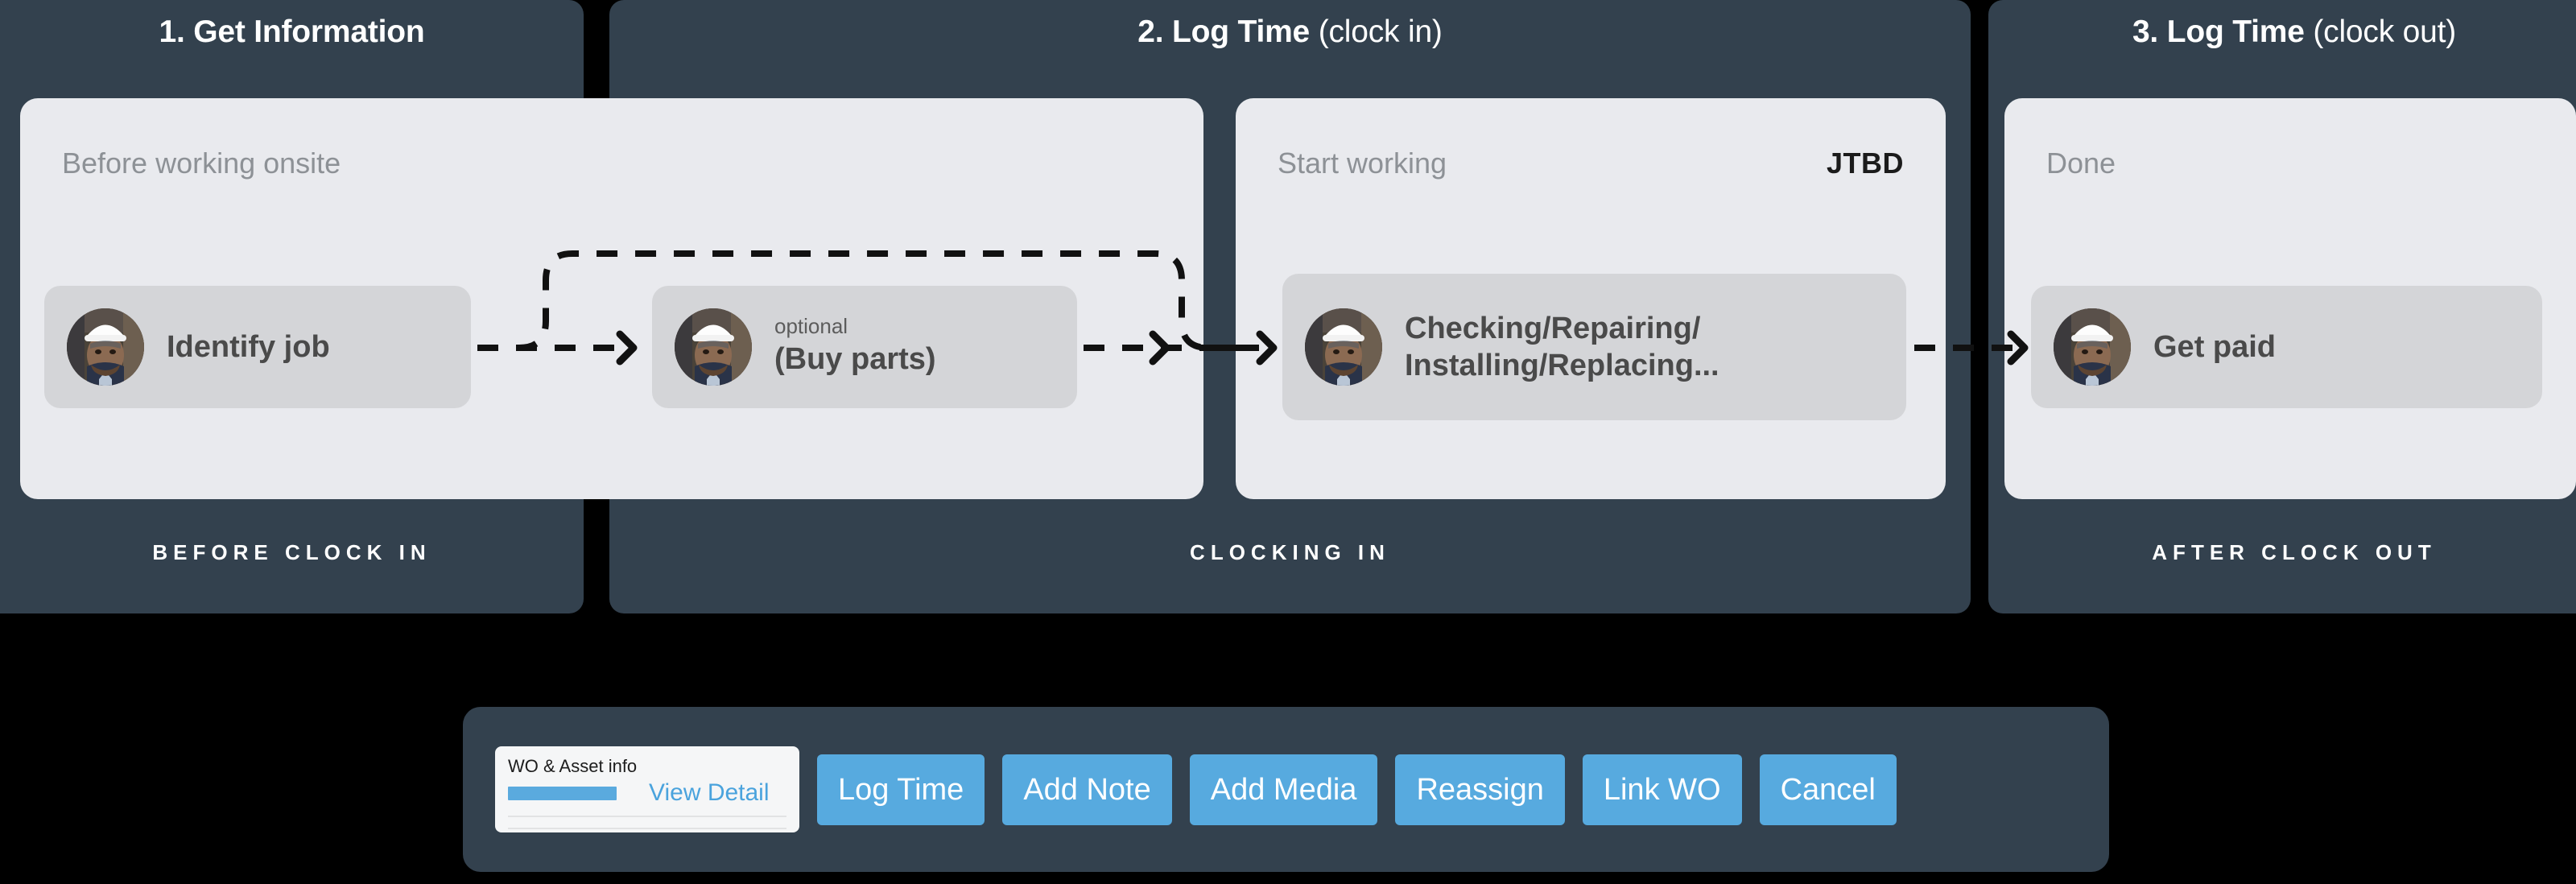 The height and width of the screenshot is (884, 2576). I want to click on step-chip-identify-job: Identify job, so click(257, 347).